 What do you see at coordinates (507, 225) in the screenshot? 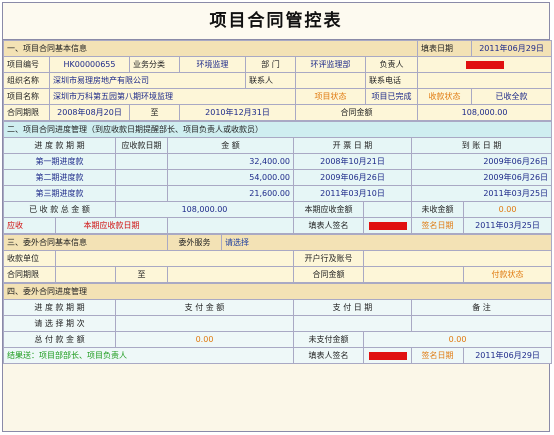
I see `sign-date-value: 2011年03月25日` at bounding box center [507, 225].